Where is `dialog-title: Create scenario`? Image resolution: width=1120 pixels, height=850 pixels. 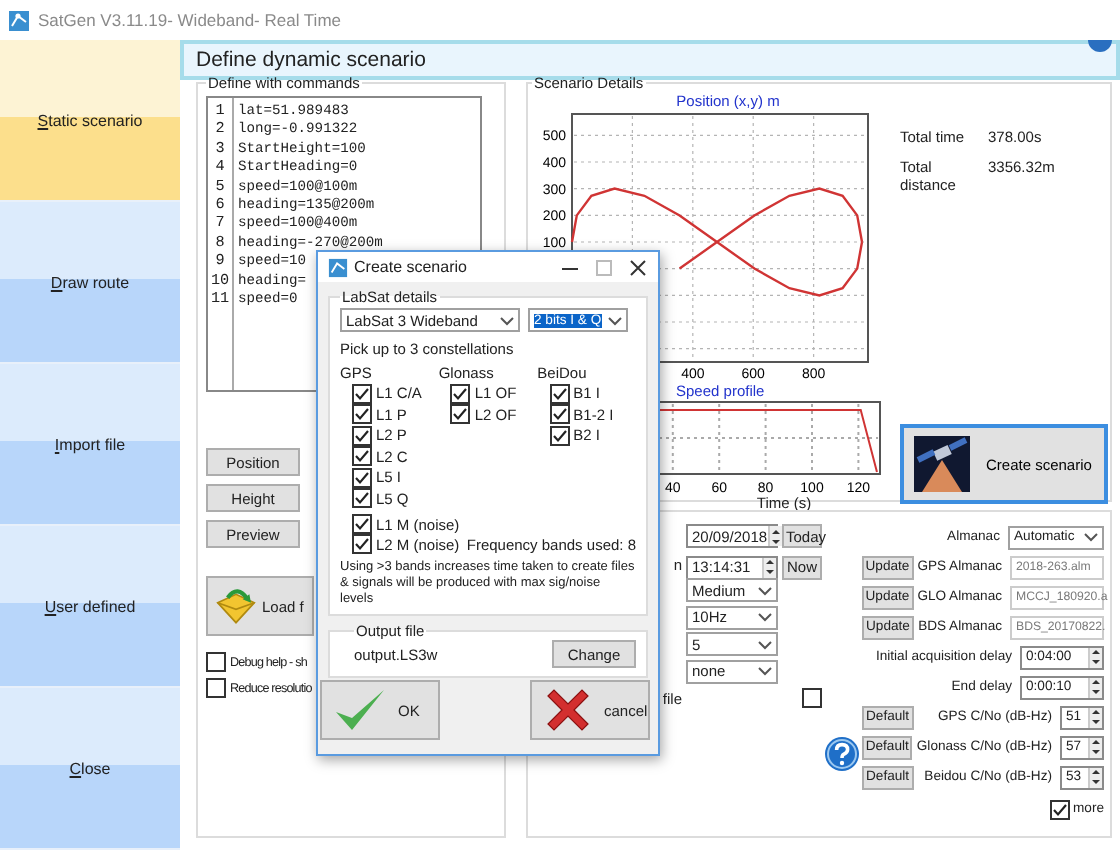
dialog-title: Create scenario is located at coordinates (411, 267).